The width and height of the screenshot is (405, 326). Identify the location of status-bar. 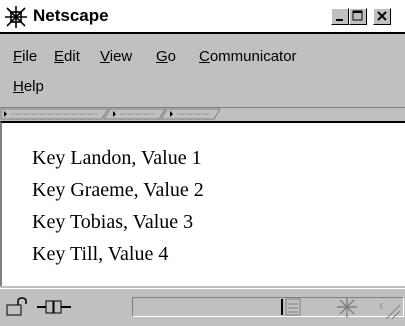
(202, 306).